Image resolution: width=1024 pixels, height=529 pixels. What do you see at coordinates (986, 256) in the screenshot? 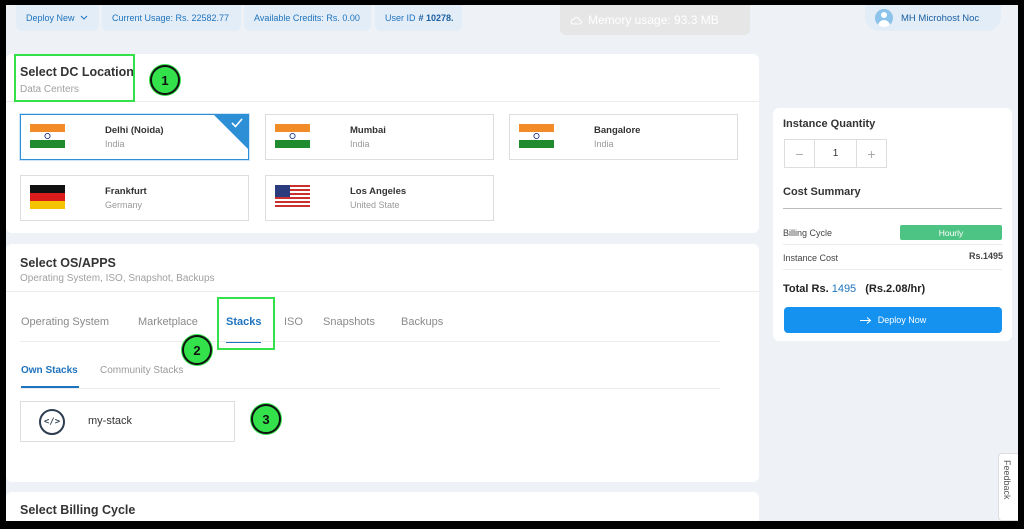
I see `instance-cost-value: Rs.1495` at bounding box center [986, 256].